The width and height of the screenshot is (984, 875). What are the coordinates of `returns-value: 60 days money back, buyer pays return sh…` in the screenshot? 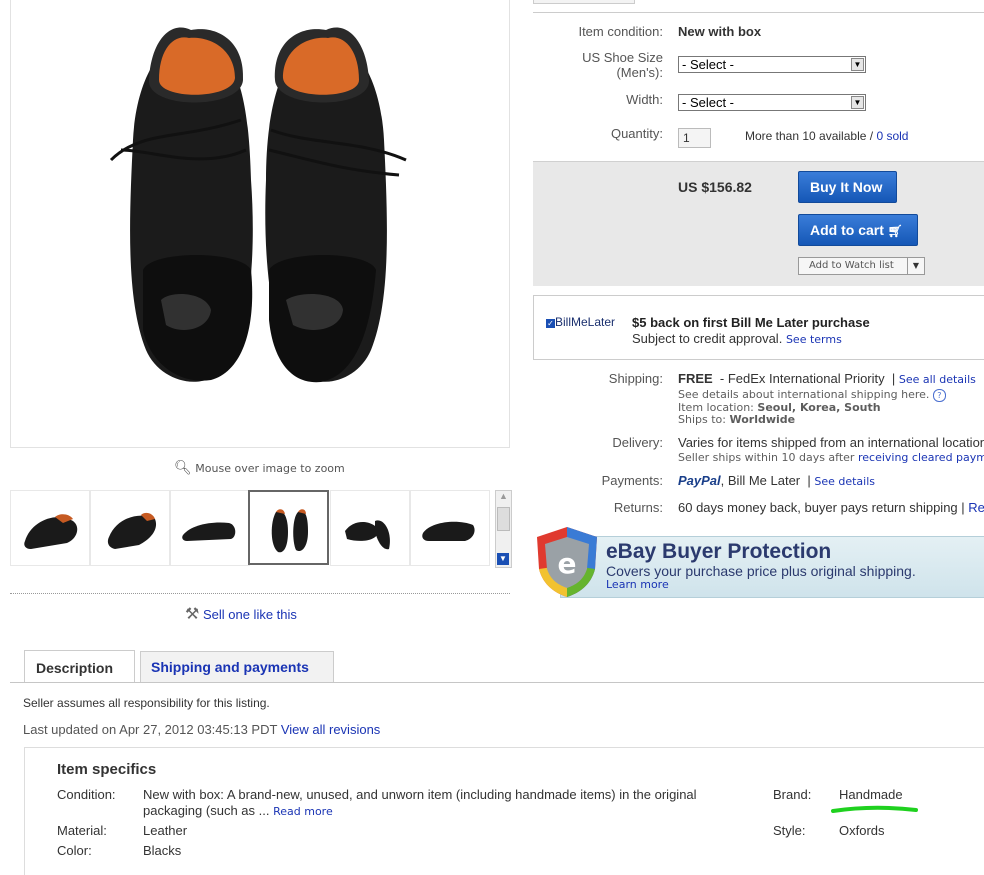 It's located at (831, 507).